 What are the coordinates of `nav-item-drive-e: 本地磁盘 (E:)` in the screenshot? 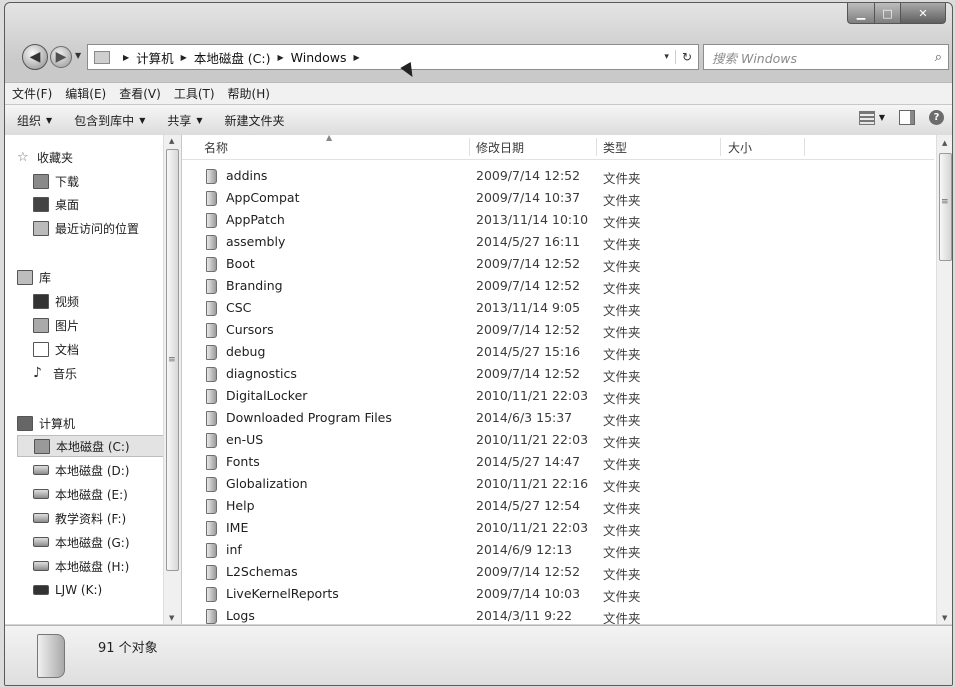 It's located at (80, 494).